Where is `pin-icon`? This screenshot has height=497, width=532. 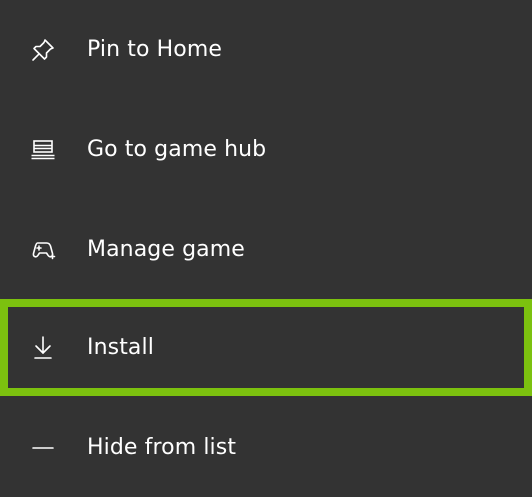
pin-icon is located at coordinates (43, 50).